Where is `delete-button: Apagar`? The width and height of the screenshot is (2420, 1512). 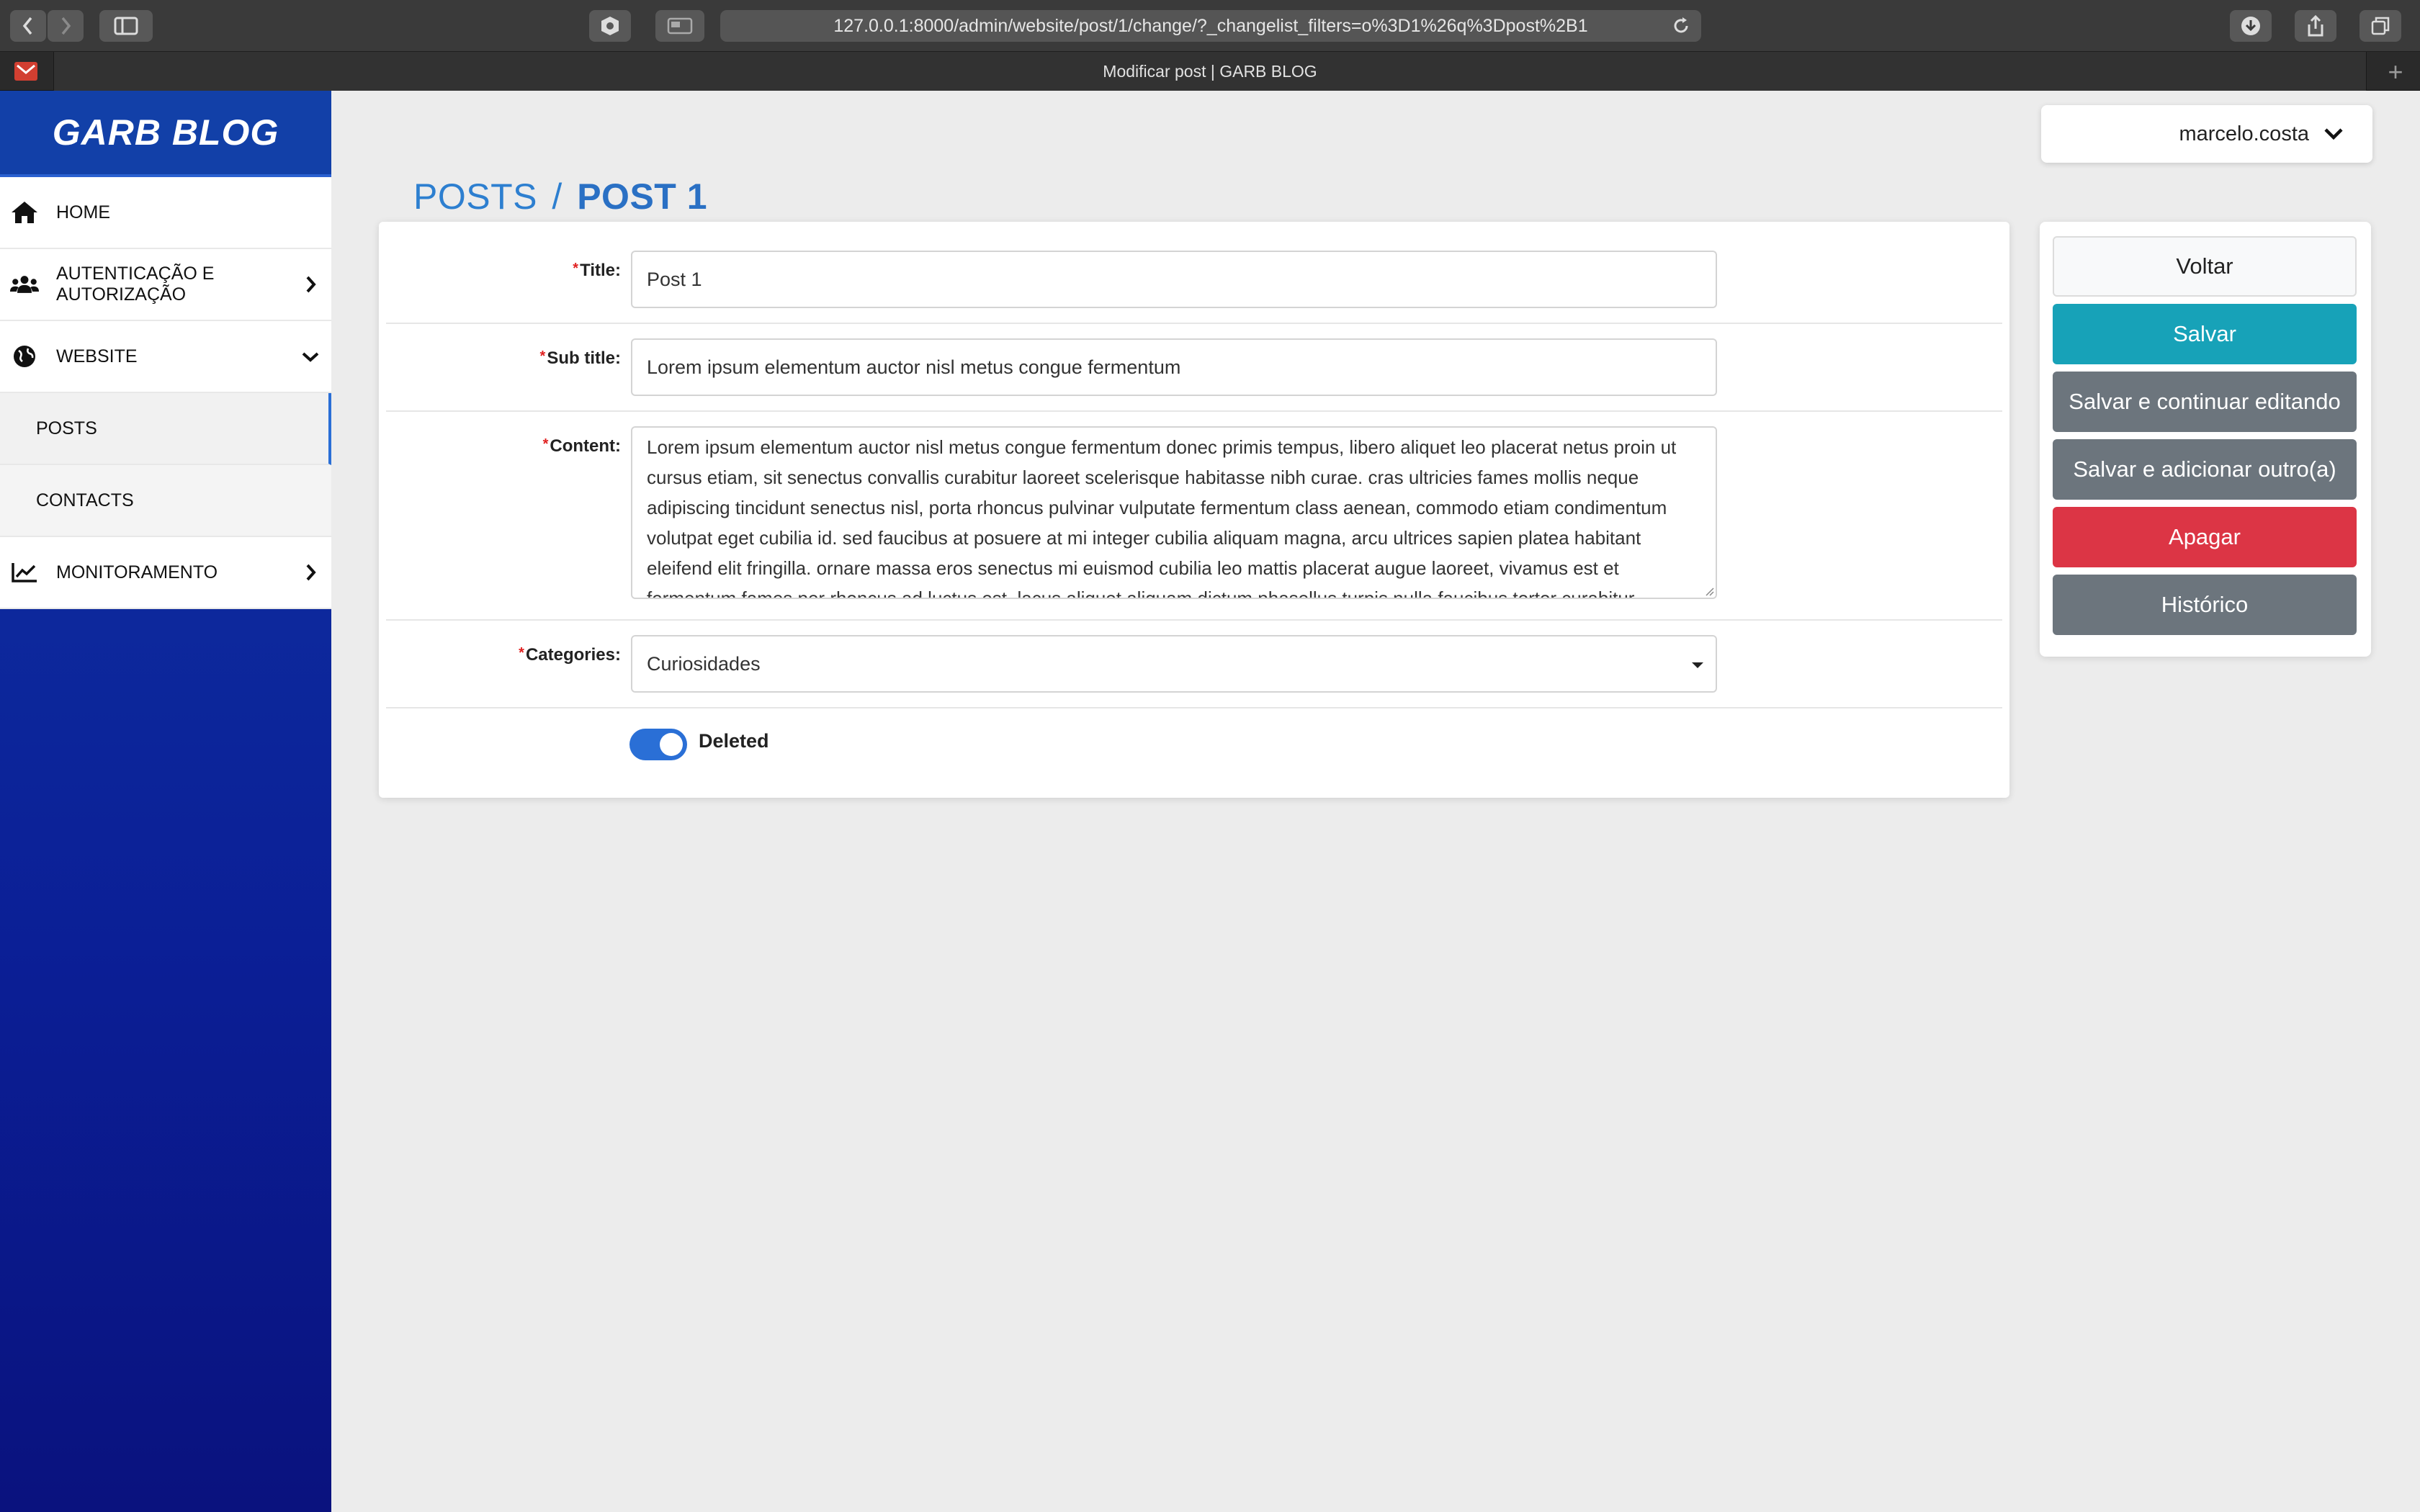
delete-button: Apagar is located at coordinates (2205, 537).